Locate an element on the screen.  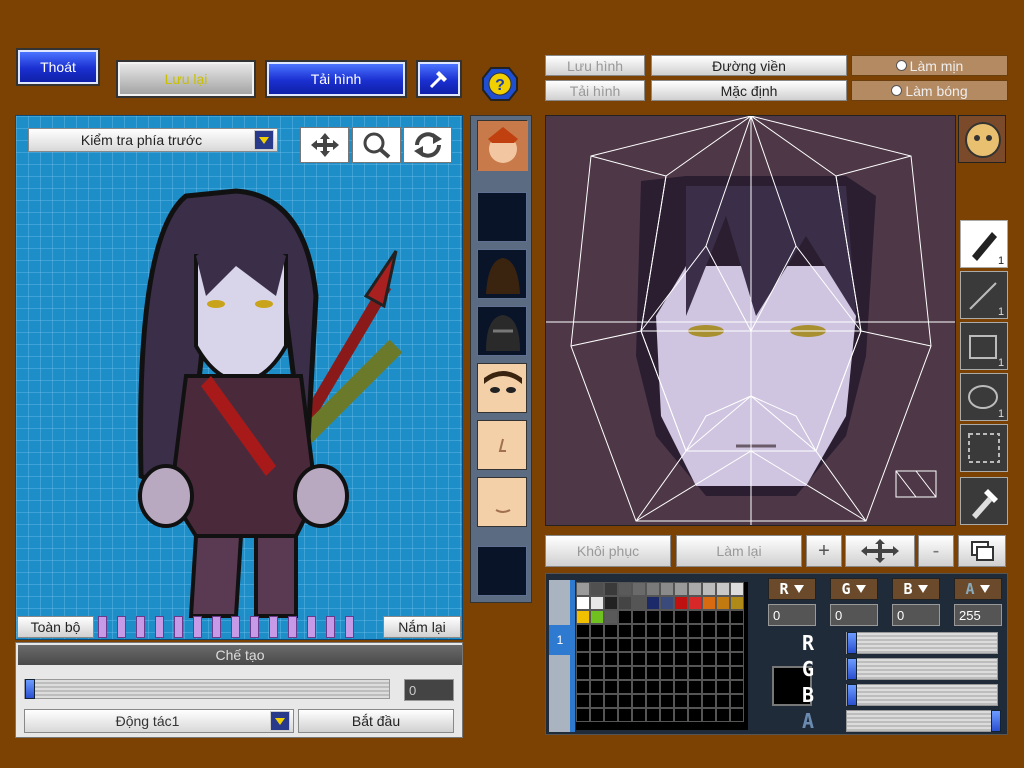
eyedropper-tool is located at coordinates (984, 501).